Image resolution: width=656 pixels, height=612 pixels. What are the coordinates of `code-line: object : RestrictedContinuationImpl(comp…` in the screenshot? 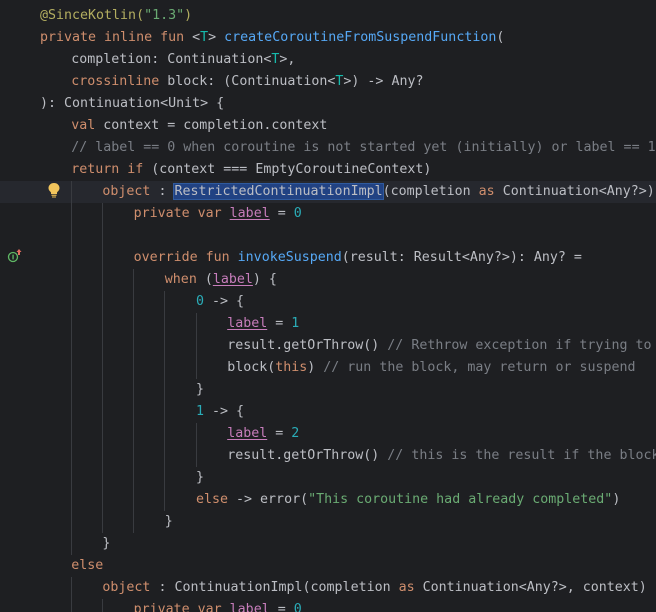 It's located at (328, 192).